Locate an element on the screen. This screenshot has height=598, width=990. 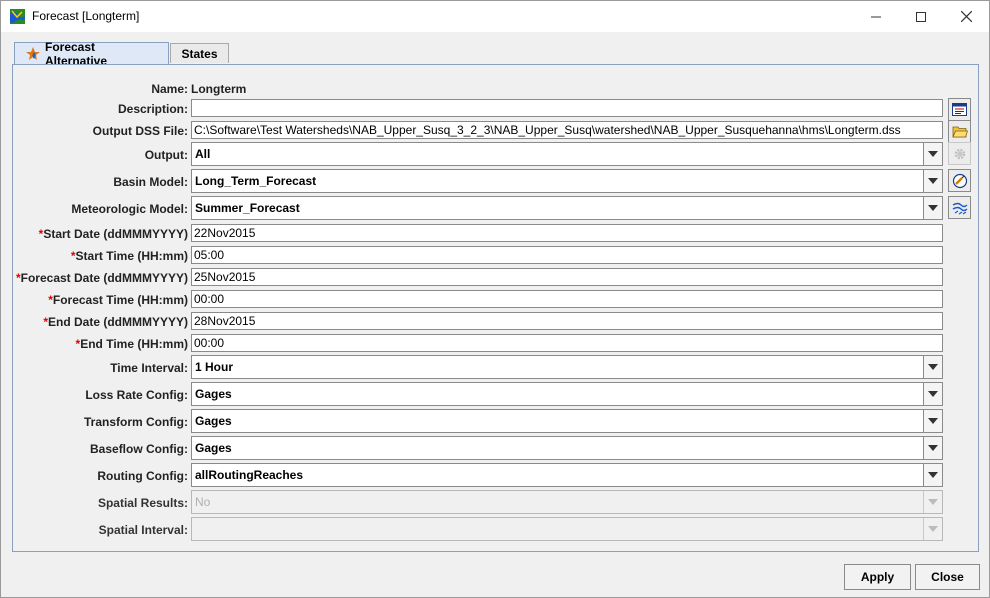
time-interval-label: Time Interval: is located at coordinates (149, 368).